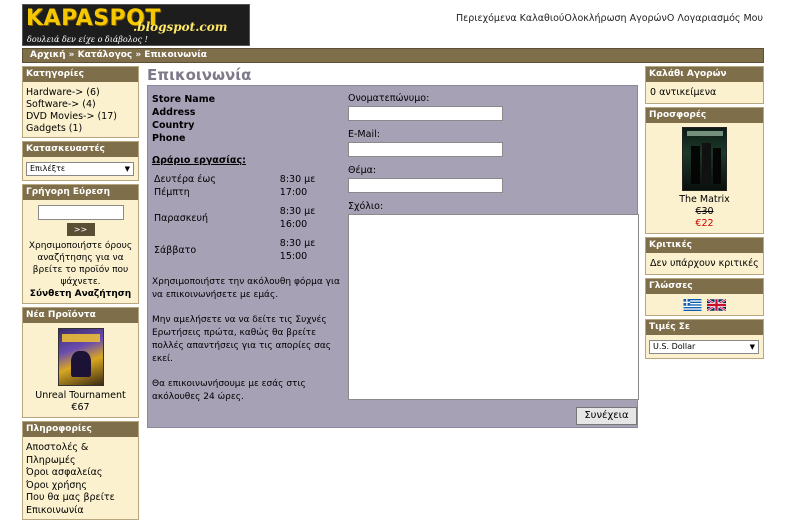 The image size is (799, 521). Describe the element at coordinates (364, 134) in the screenshot. I see `email-label: E-Mail:` at that location.